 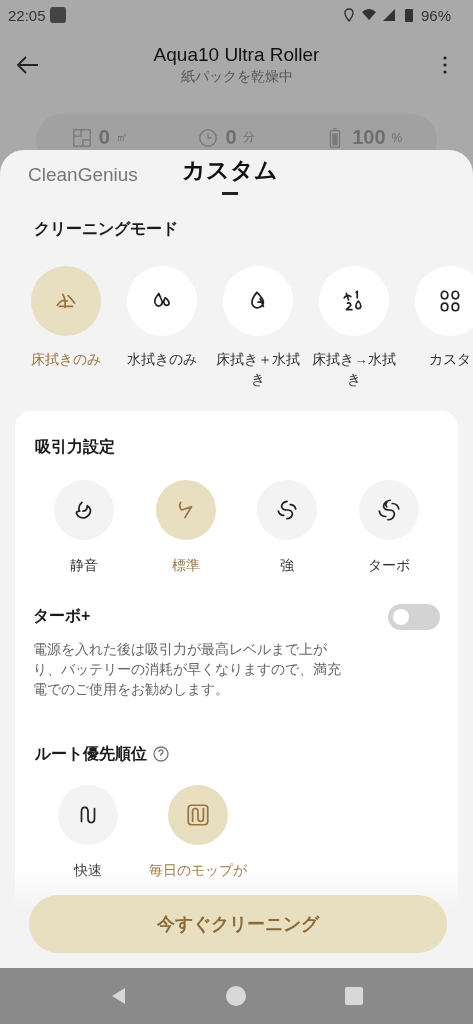 I want to click on stat-unit: %, so click(x=397, y=137).